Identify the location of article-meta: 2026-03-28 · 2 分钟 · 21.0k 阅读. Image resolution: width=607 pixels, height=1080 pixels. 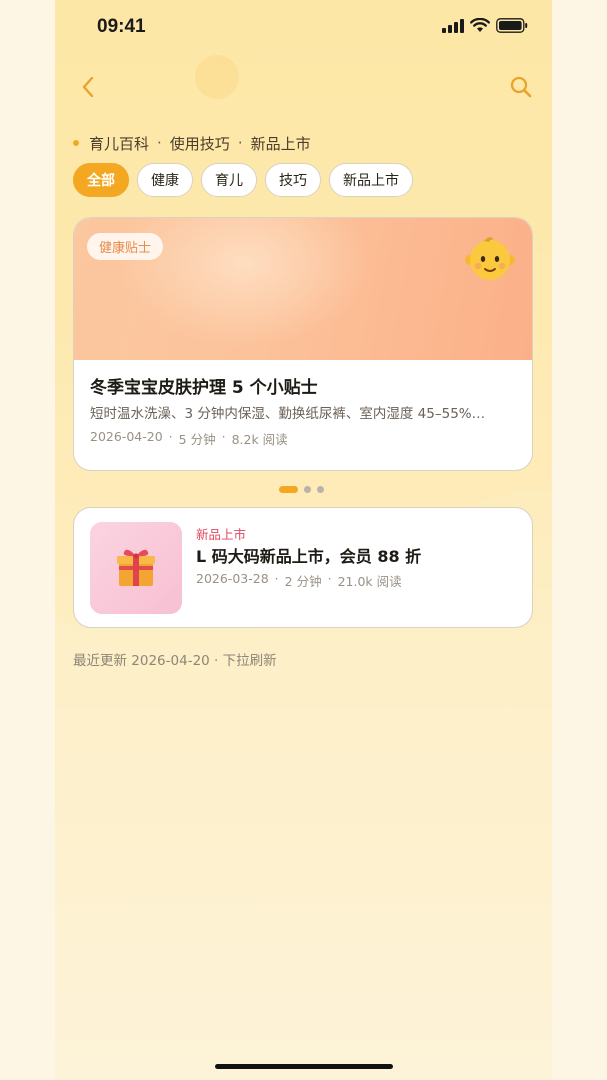
(299, 580).